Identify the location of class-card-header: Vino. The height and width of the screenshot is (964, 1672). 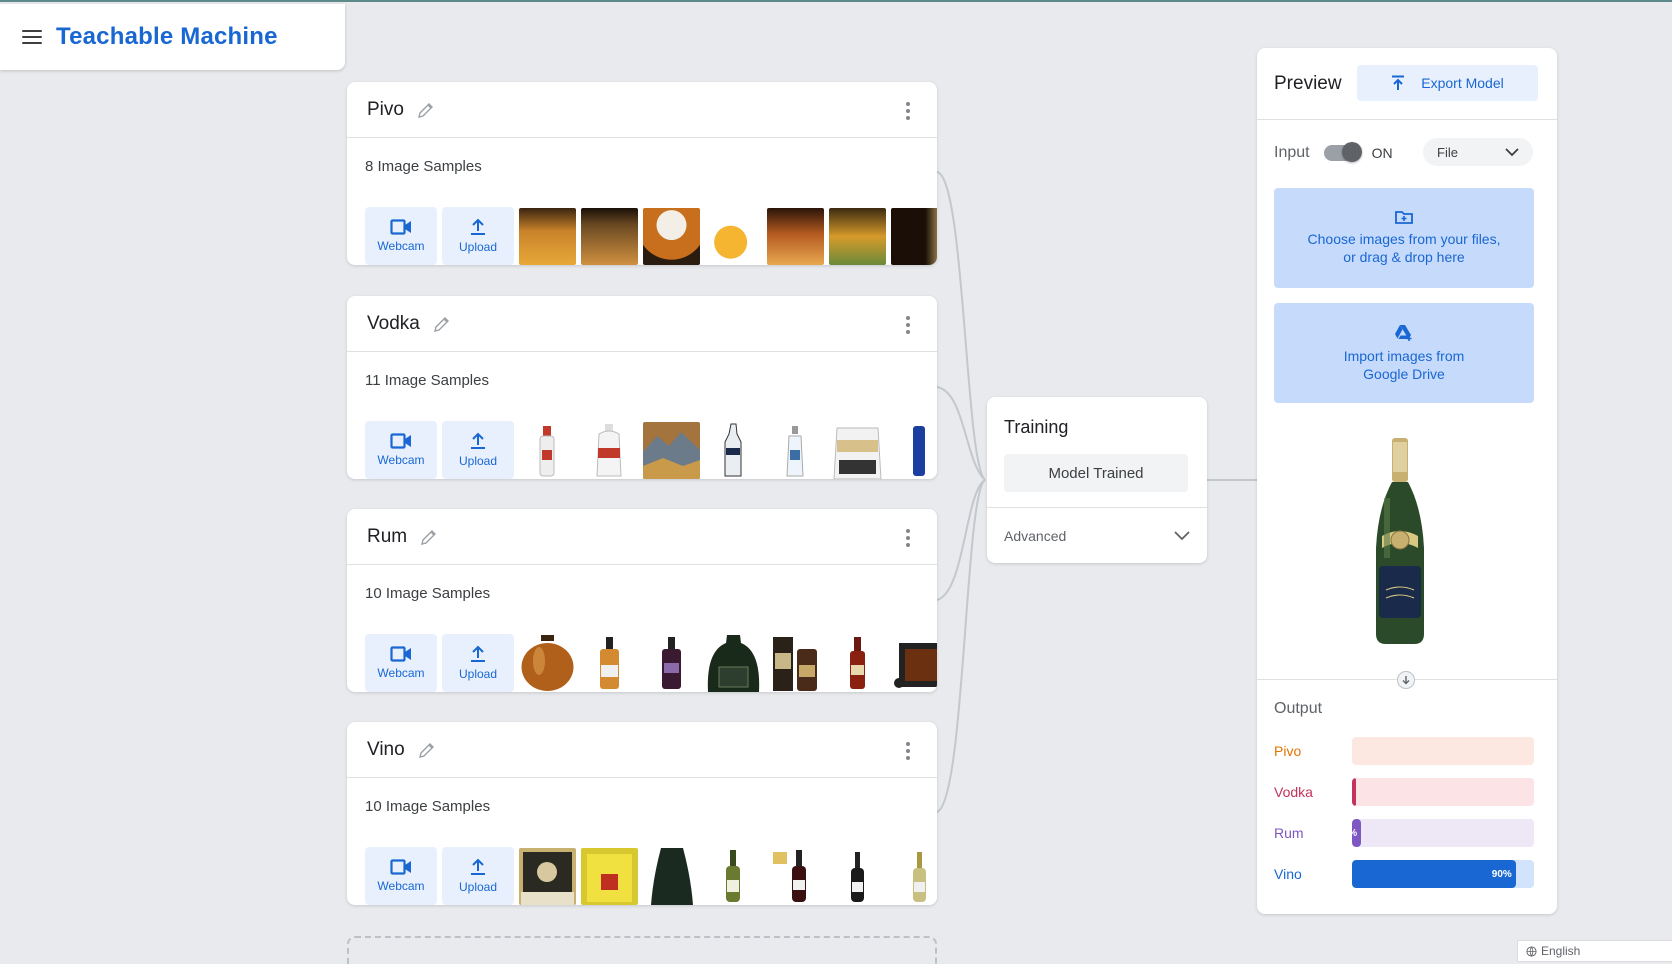
(642, 750).